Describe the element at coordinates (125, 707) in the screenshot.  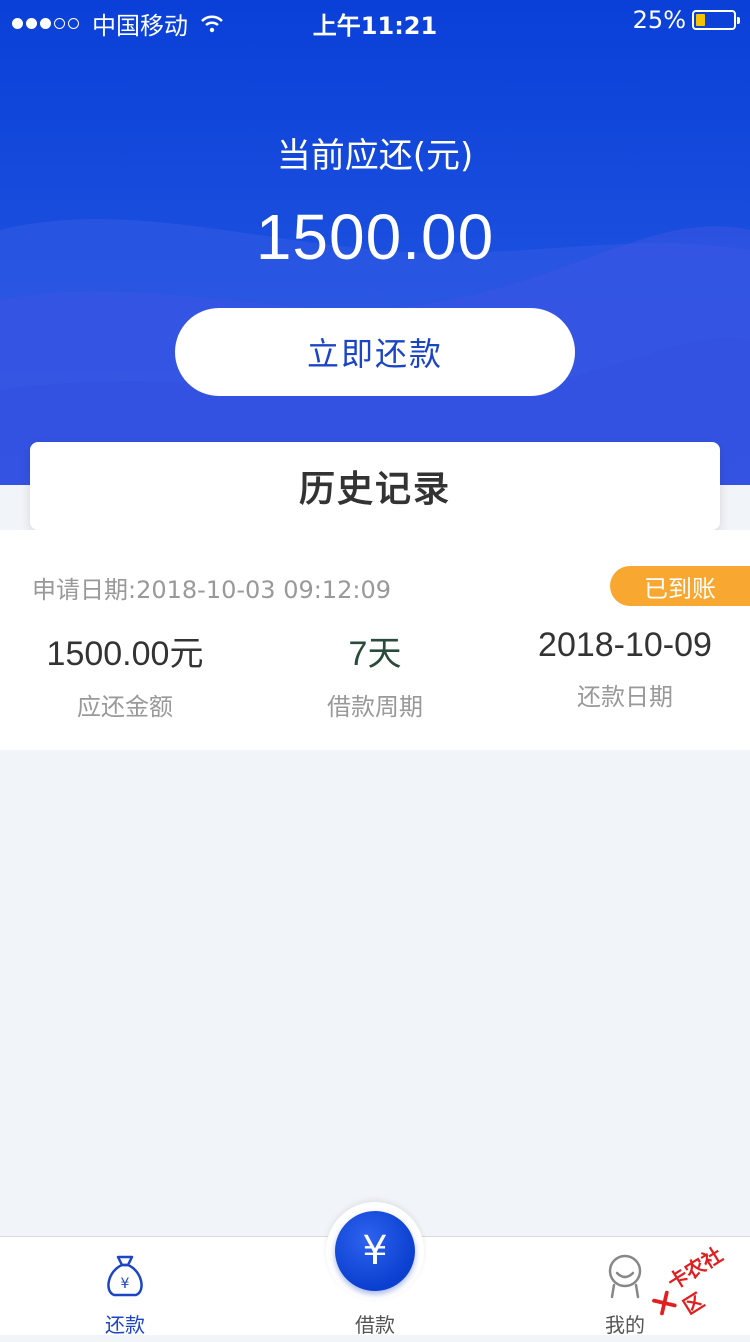
I see `amount-label: 应还金额` at that location.